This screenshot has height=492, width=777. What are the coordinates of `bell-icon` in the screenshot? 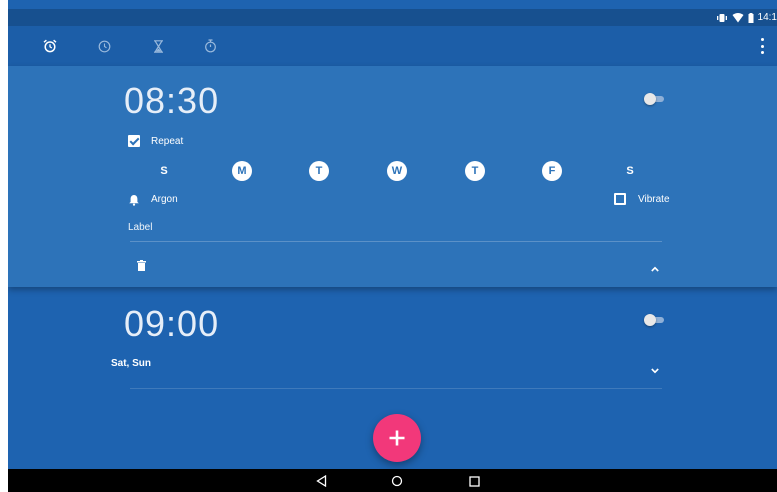 It's located at (134, 199).